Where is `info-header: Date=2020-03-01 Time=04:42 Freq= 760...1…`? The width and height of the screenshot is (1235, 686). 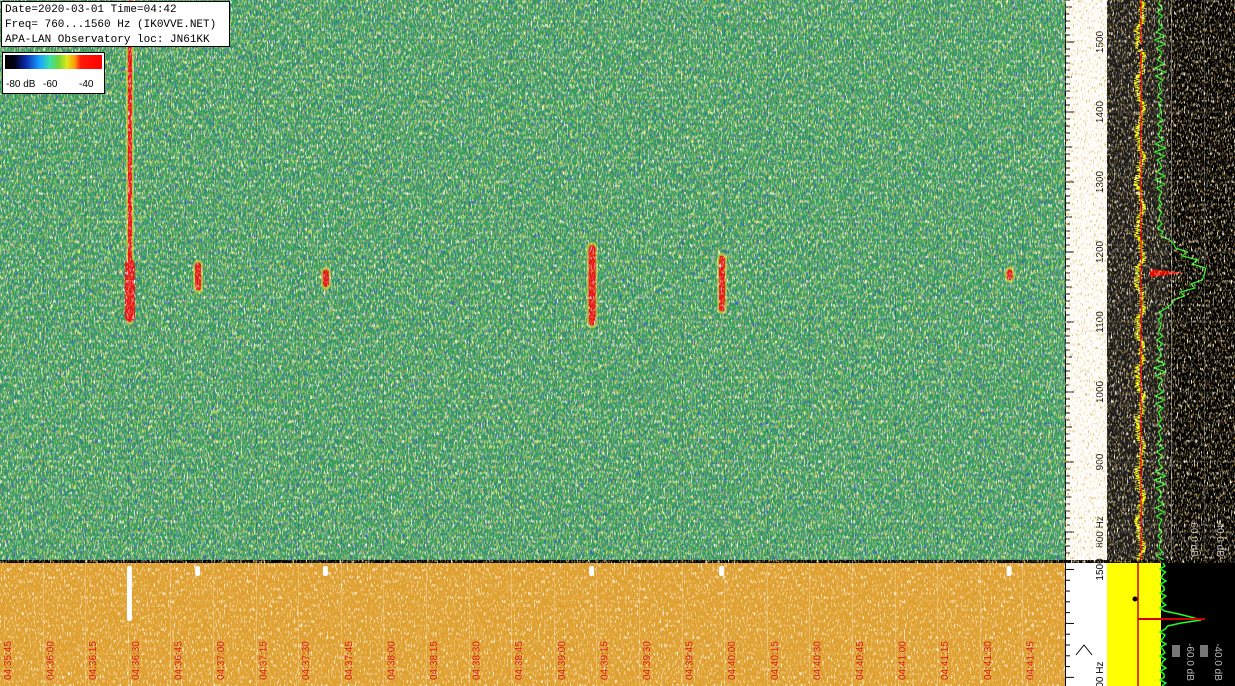 info-header: Date=2020-03-01 Time=04:42 Freq= 760...1… is located at coordinates (115, 24).